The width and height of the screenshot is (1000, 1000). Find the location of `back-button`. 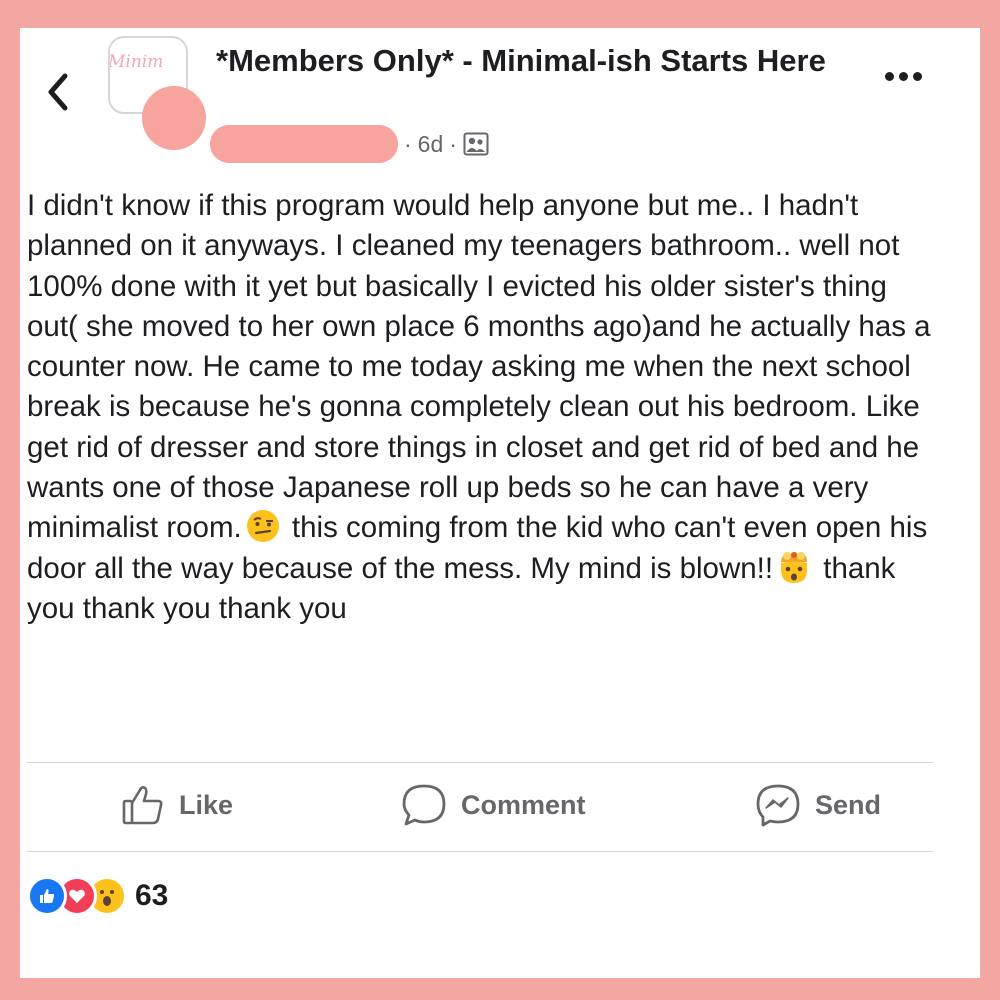

back-button is located at coordinates (58, 92).